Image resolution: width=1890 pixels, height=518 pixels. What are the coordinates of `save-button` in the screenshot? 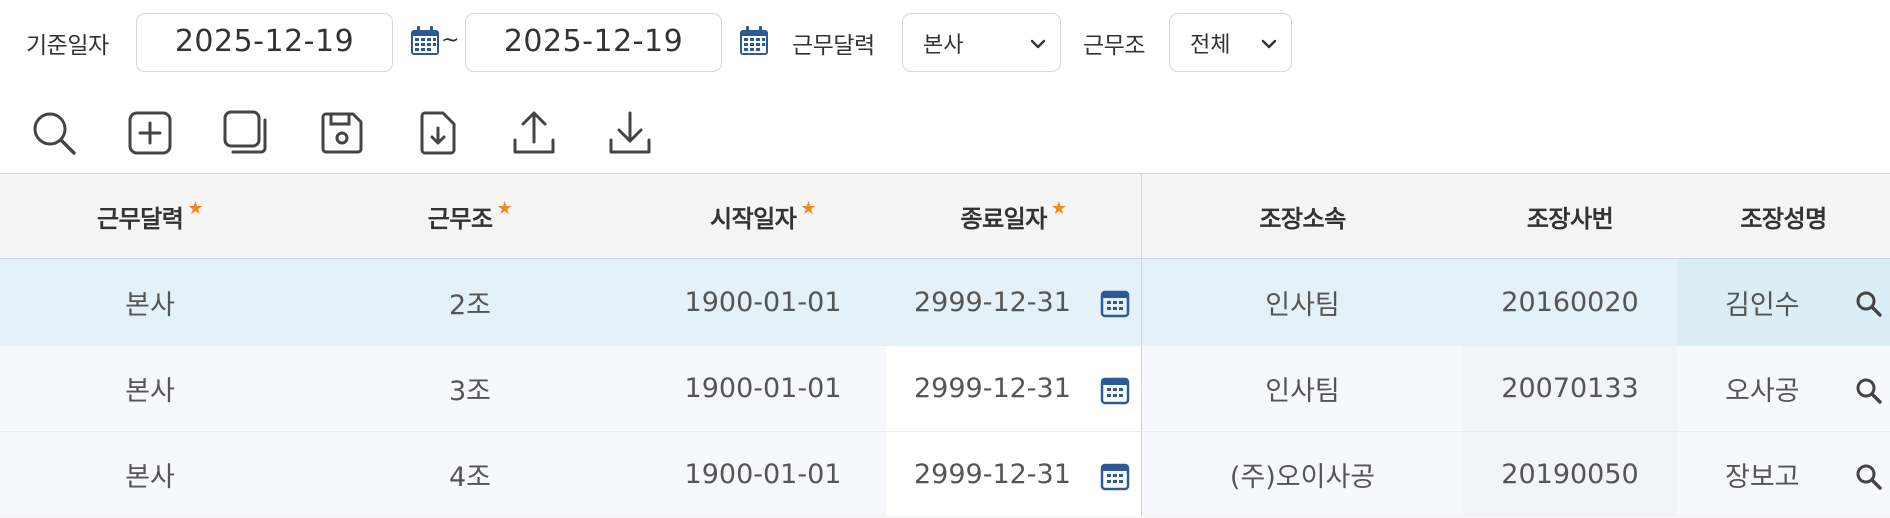 It's located at (342, 133).